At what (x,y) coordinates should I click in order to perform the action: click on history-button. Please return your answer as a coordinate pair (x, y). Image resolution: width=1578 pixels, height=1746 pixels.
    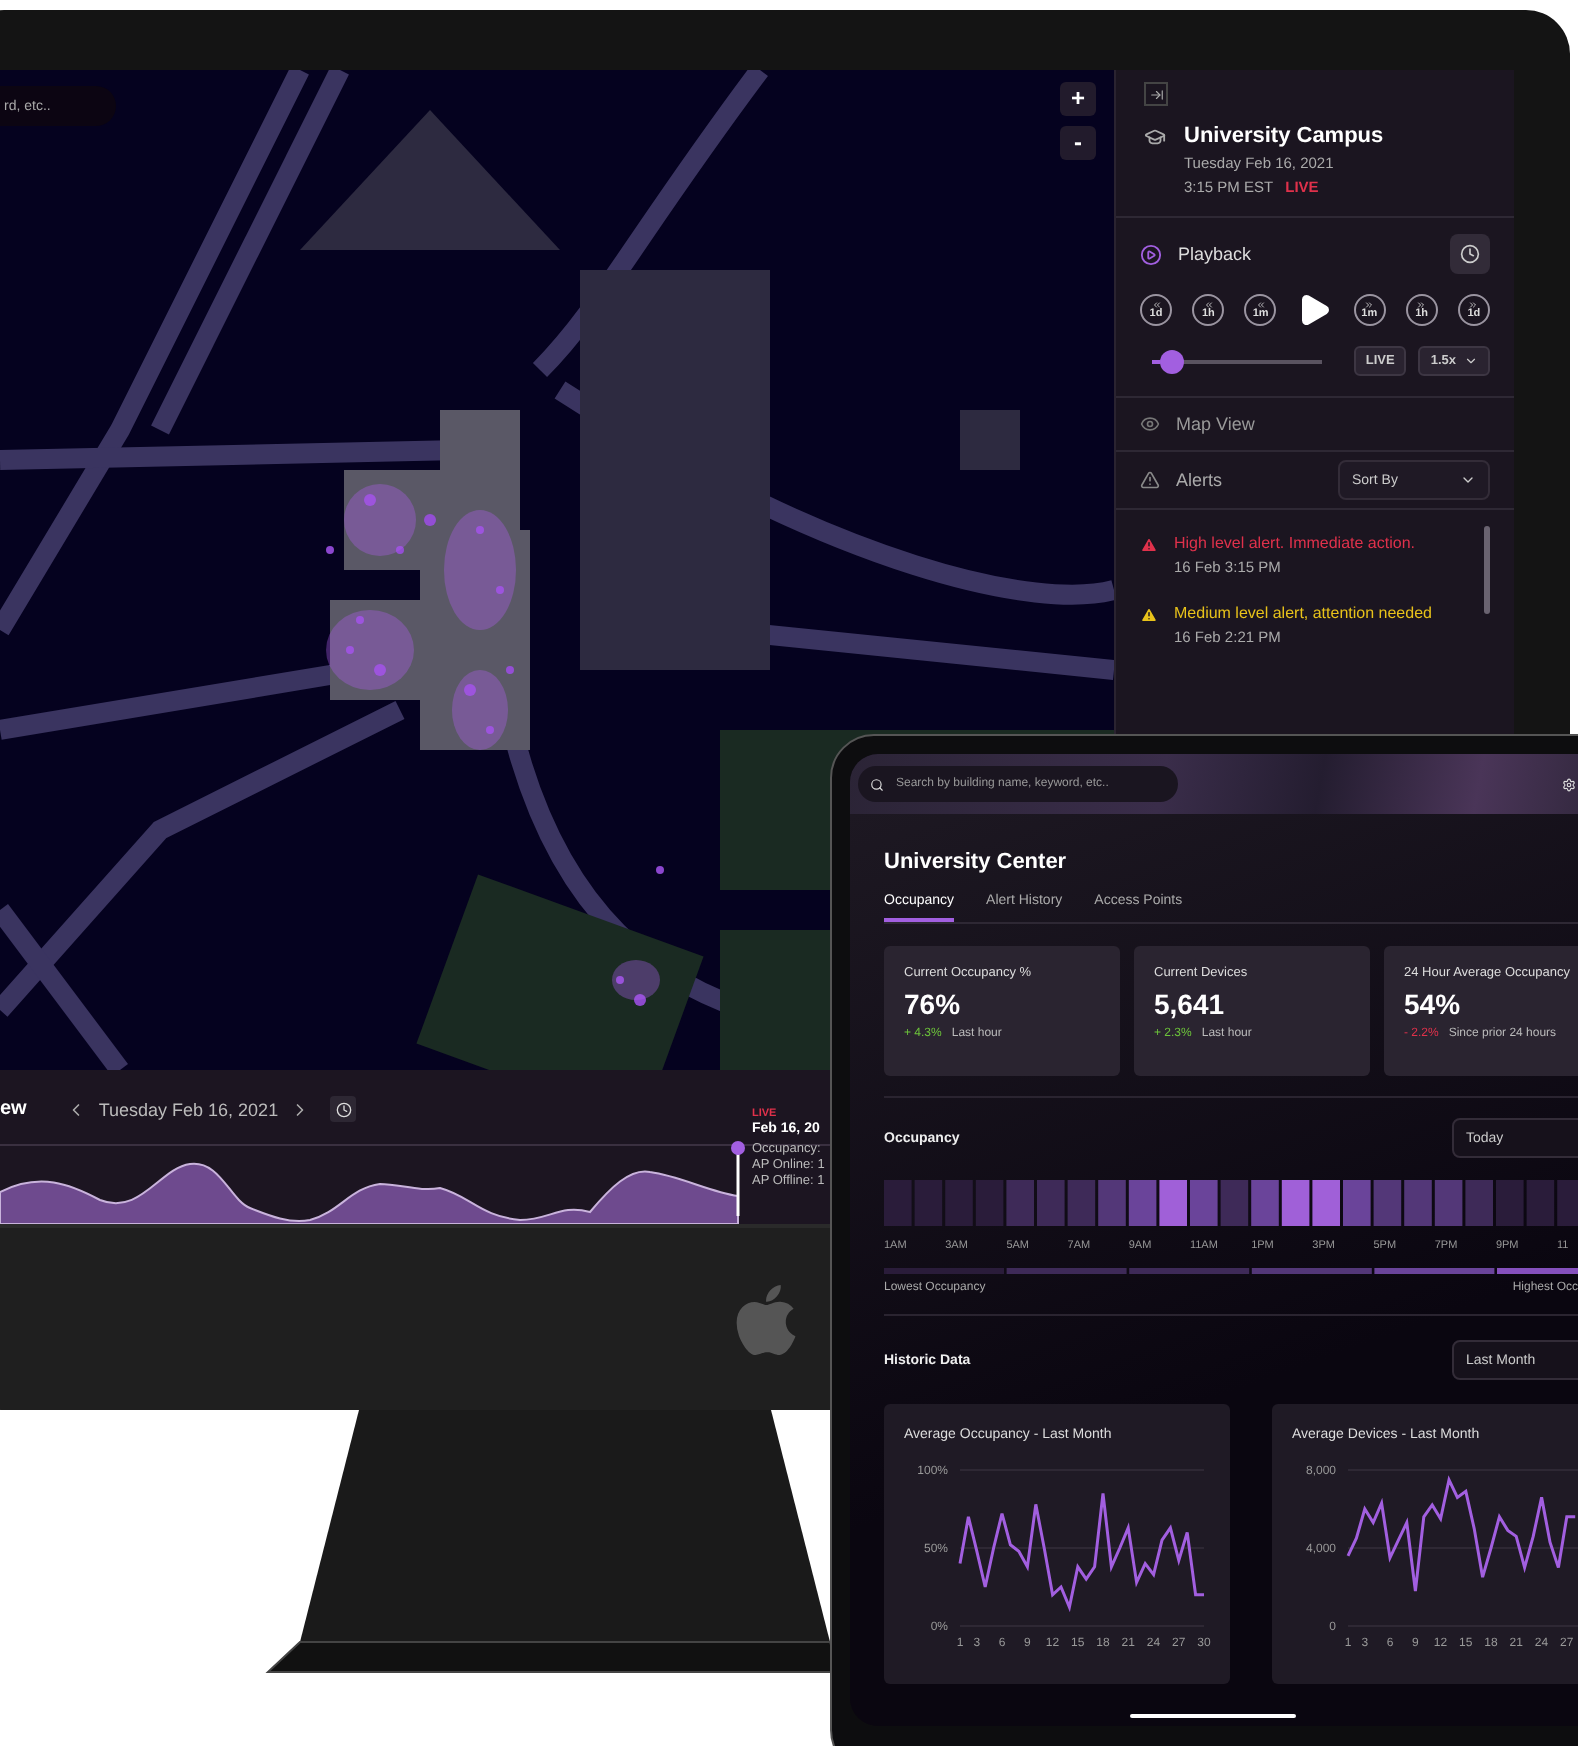
    Looking at the image, I should click on (1470, 254).